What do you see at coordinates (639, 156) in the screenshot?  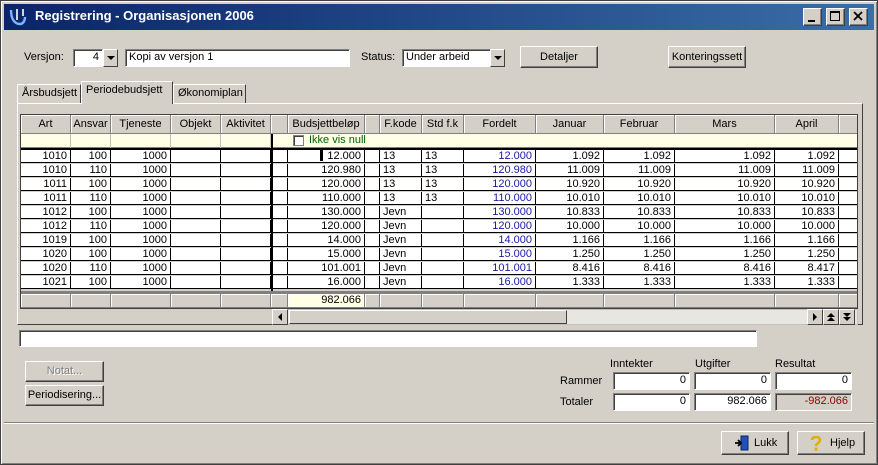 I see `cell-februar: 1.092` at bounding box center [639, 156].